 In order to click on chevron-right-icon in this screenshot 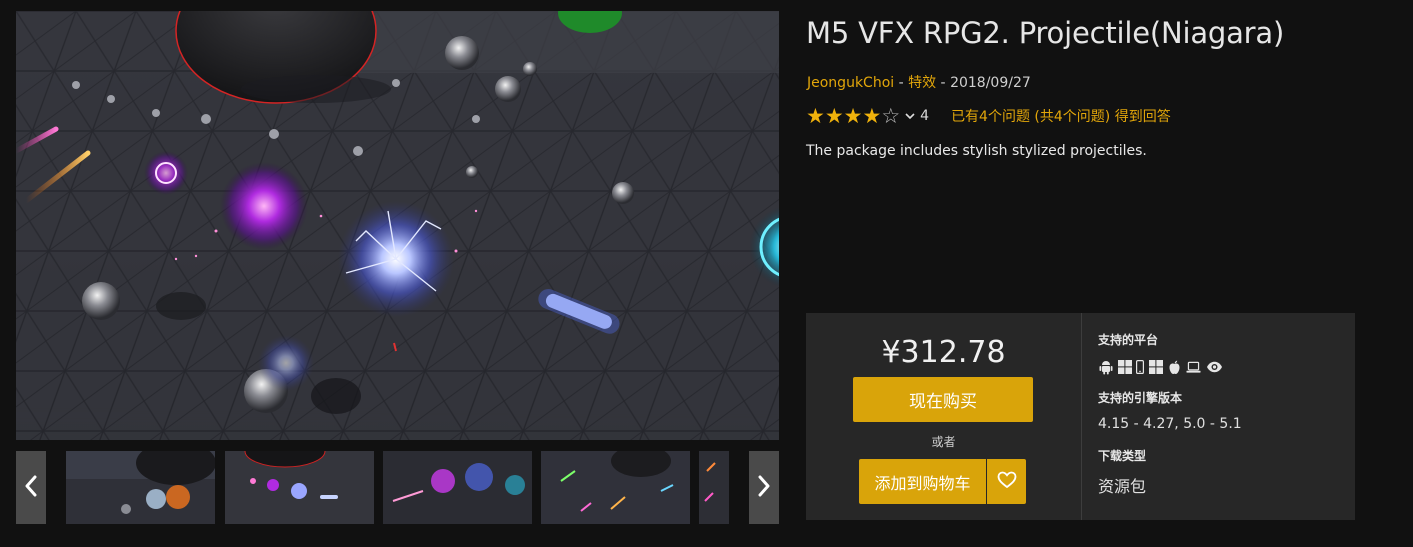, I will do `click(764, 488)`.